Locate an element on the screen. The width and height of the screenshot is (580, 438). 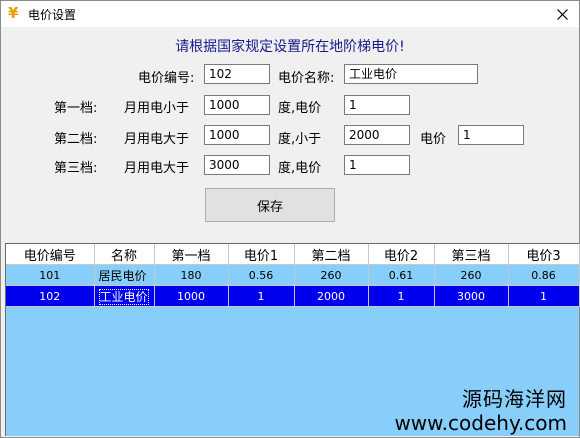
name-input: 工业电价 is located at coordinates (411, 74).